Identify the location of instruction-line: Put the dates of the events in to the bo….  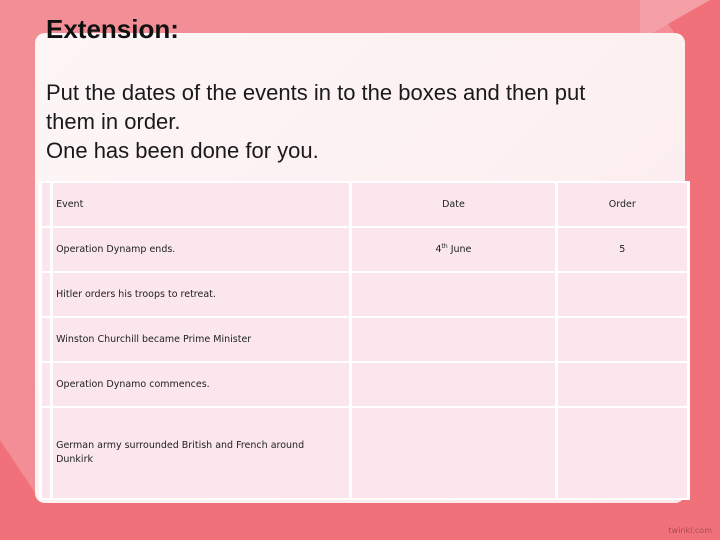
(316, 92).